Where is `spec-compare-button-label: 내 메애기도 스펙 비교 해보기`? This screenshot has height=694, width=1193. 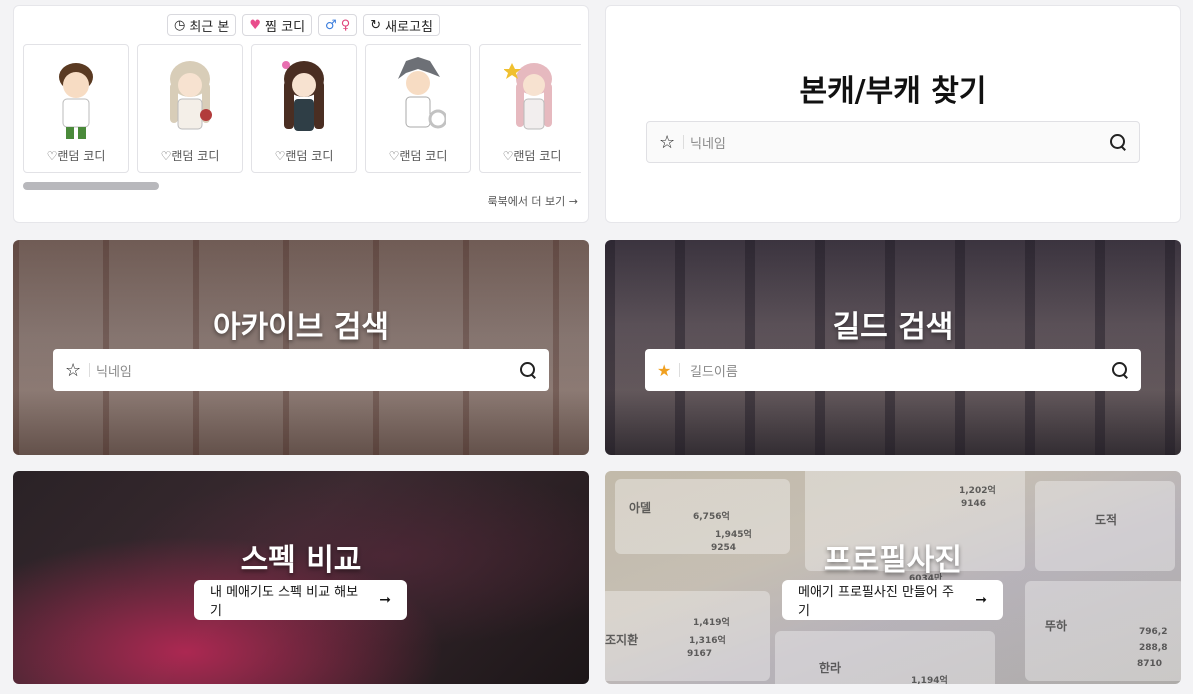
spec-compare-button-label: 내 메애기도 스펙 비교 해보기 is located at coordinates (284, 602).